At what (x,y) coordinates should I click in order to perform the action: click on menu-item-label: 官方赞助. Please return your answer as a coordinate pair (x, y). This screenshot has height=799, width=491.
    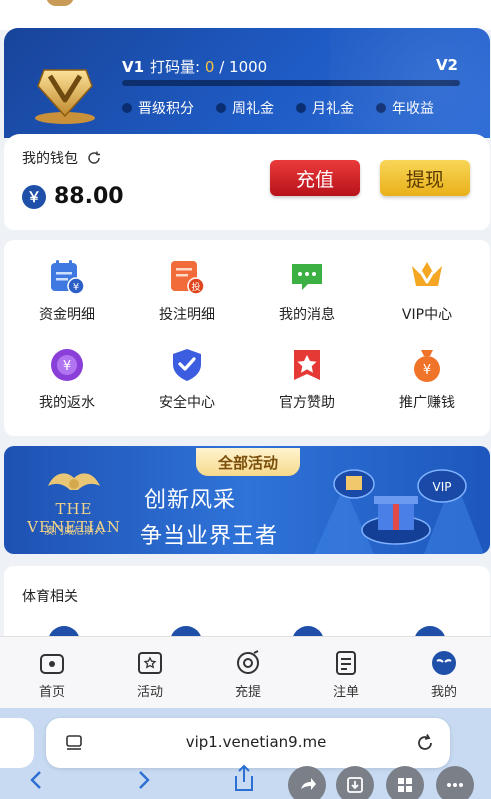
    Looking at the image, I should click on (307, 403).